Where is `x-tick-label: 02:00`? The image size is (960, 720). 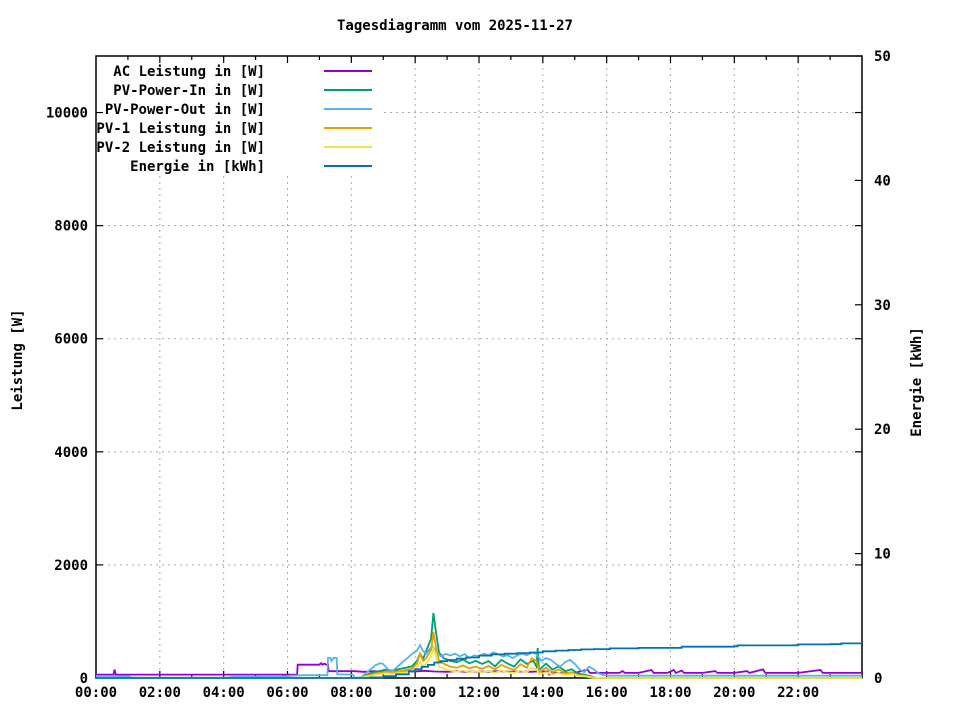 x-tick-label: 02:00 is located at coordinates (160, 693).